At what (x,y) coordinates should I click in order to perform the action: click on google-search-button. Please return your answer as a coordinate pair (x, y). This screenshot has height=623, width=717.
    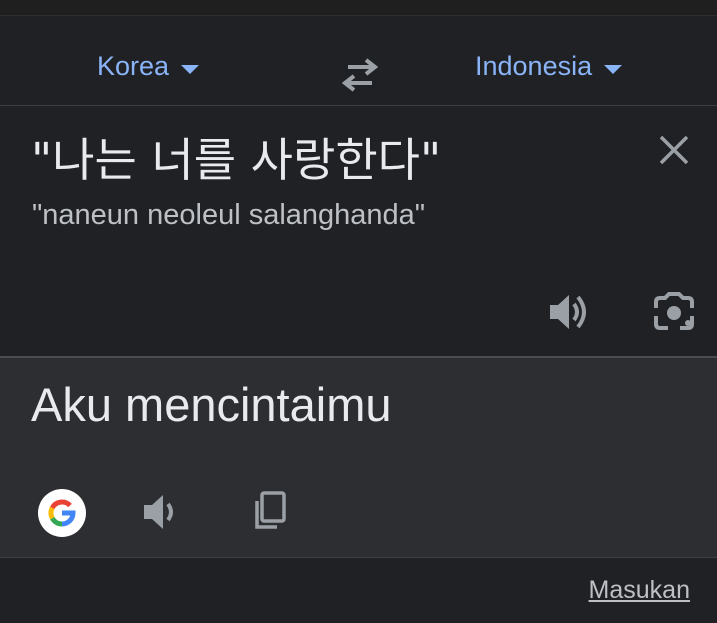
    Looking at the image, I should click on (62, 513).